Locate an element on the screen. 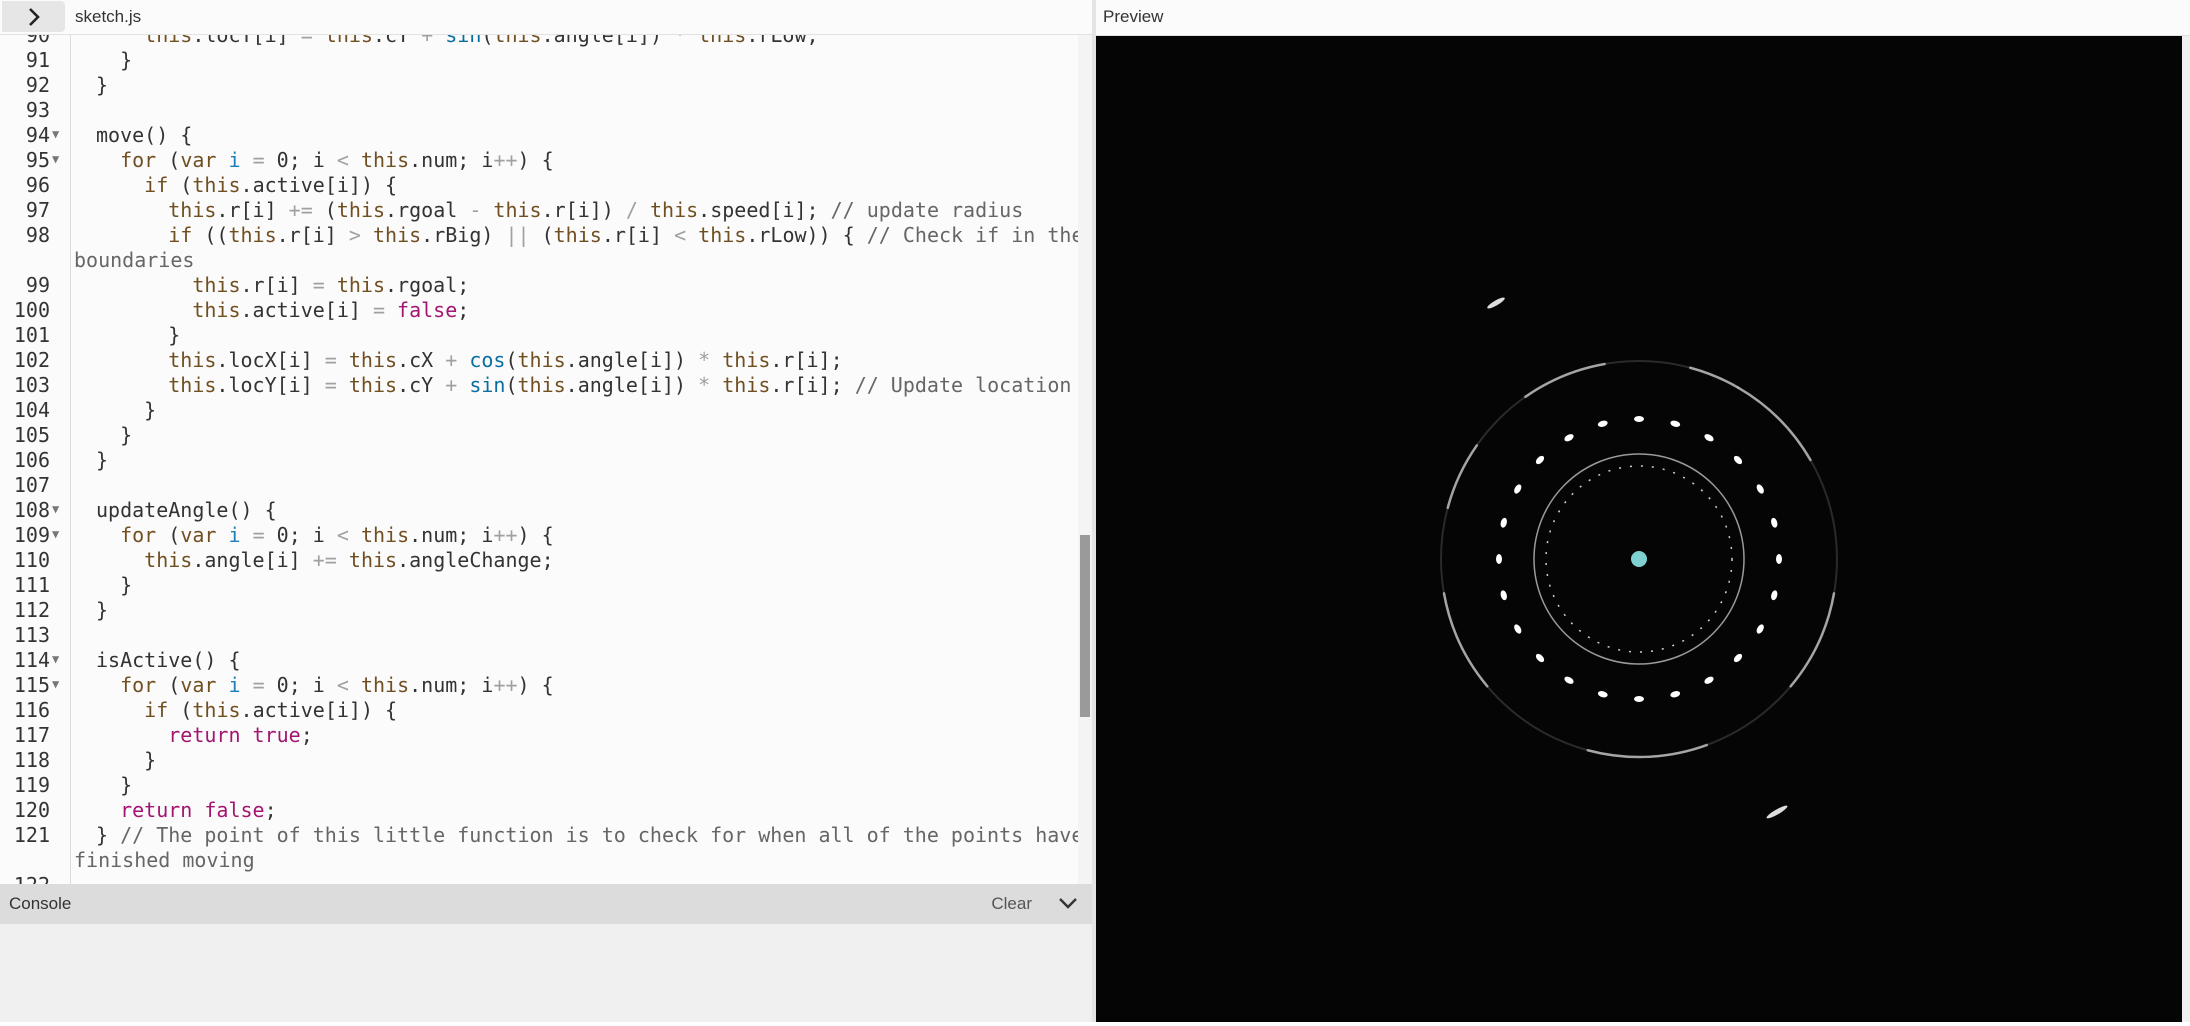 The height and width of the screenshot is (1026, 2190). code-line: boundaries is located at coordinates (134, 260).